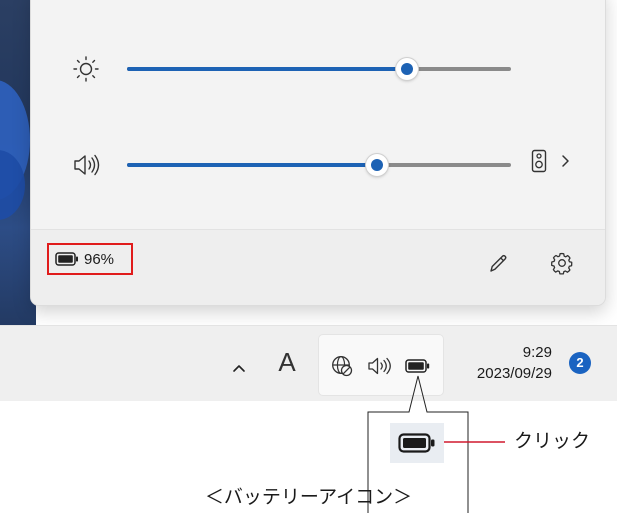 This screenshot has height=513, width=617. I want to click on brightness-row, so click(318, 69).